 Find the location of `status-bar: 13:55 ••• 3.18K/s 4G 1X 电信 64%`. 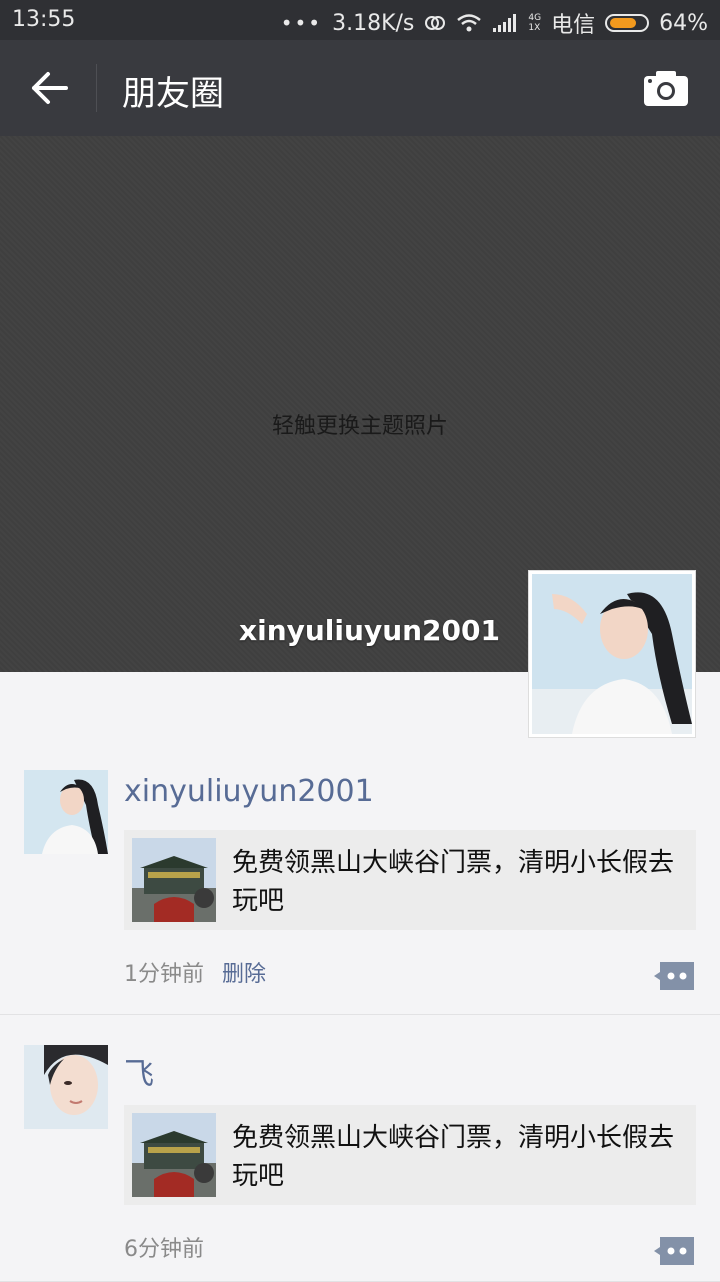

status-bar: 13:55 ••• 3.18K/s 4G 1X 电信 64% is located at coordinates (360, 20).